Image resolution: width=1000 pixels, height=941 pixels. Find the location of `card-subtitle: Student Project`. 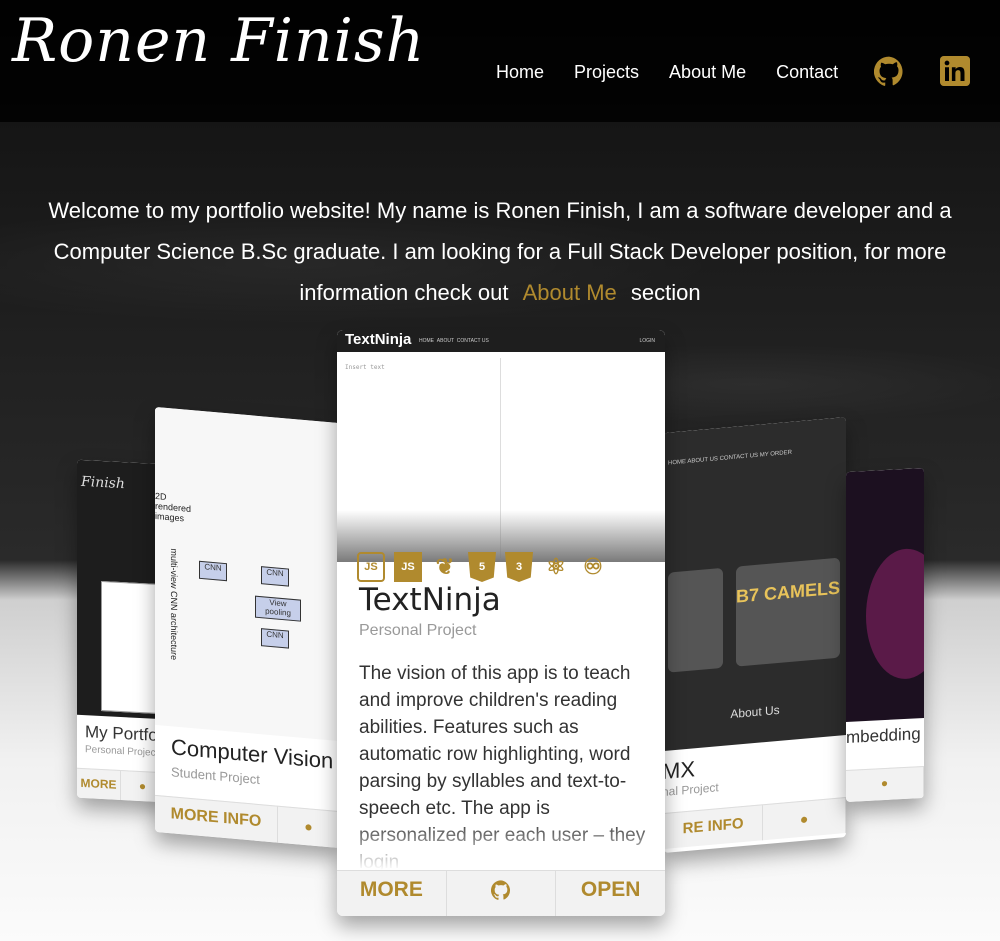

card-subtitle: Student Project is located at coordinates (215, 776).